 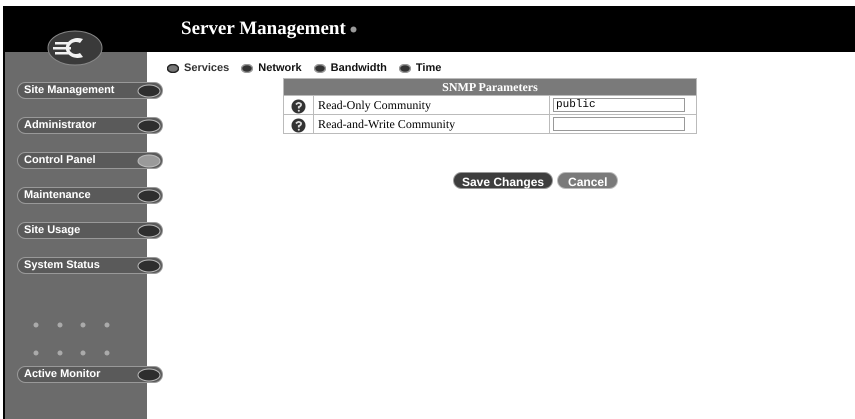 What do you see at coordinates (90, 374) in the screenshot?
I see `sidebar-item: Active Monitor` at bounding box center [90, 374].